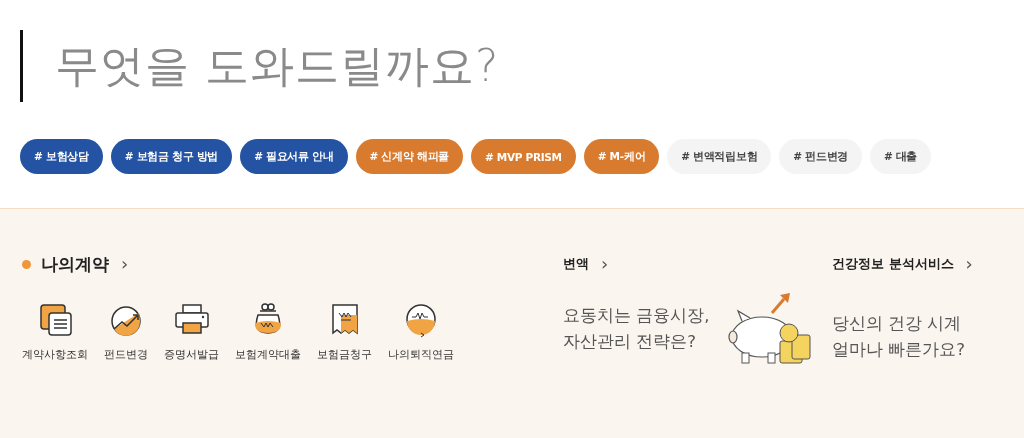 This screenshot has width=1024, height=438. Describe the element at coordinates (576, 264) in the screenshot. I see `section-link: 변액` at that location.